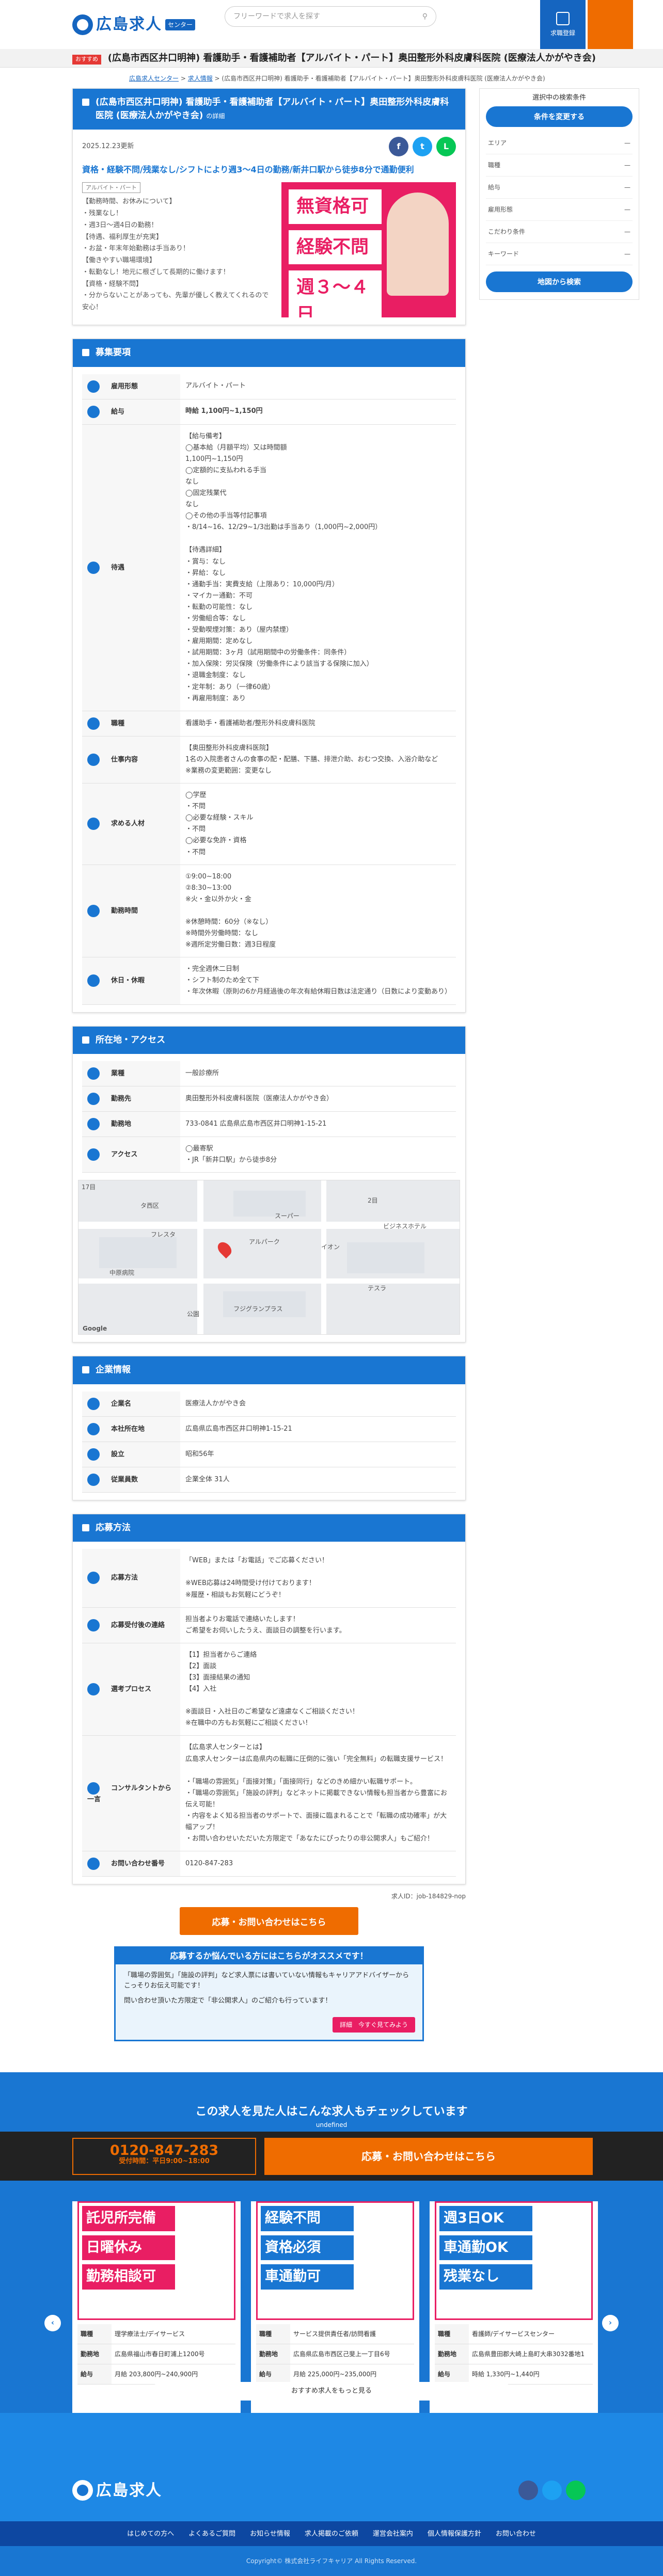 The image size is (663, 2576). Describe the element at coordinates (528, 2491) in the screenshot. I see `facebook-icon` at that location.